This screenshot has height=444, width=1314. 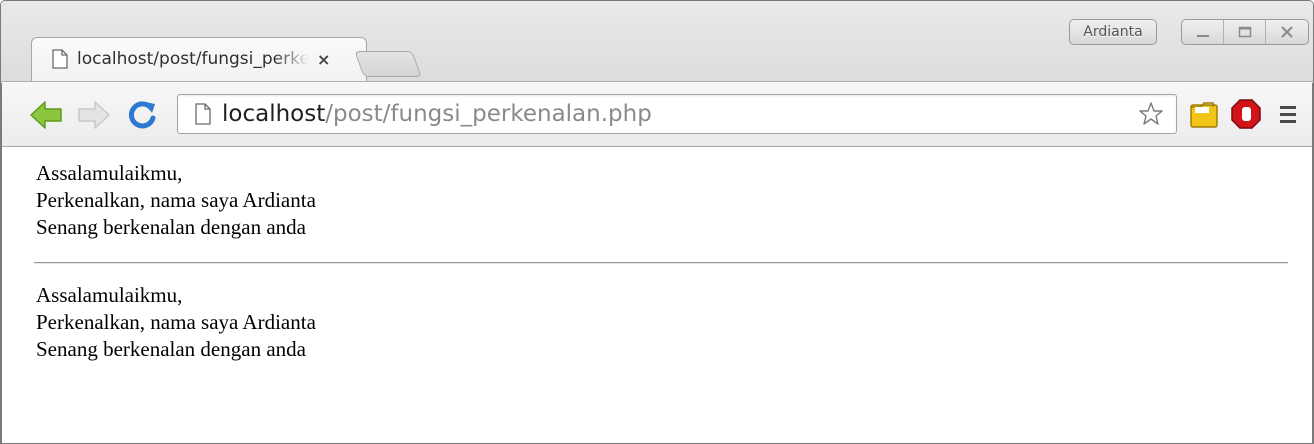 What do you see at coordinates (274, 114) in the screenshot?
I see `url-host: localhost` at bounding box center [274, 114].